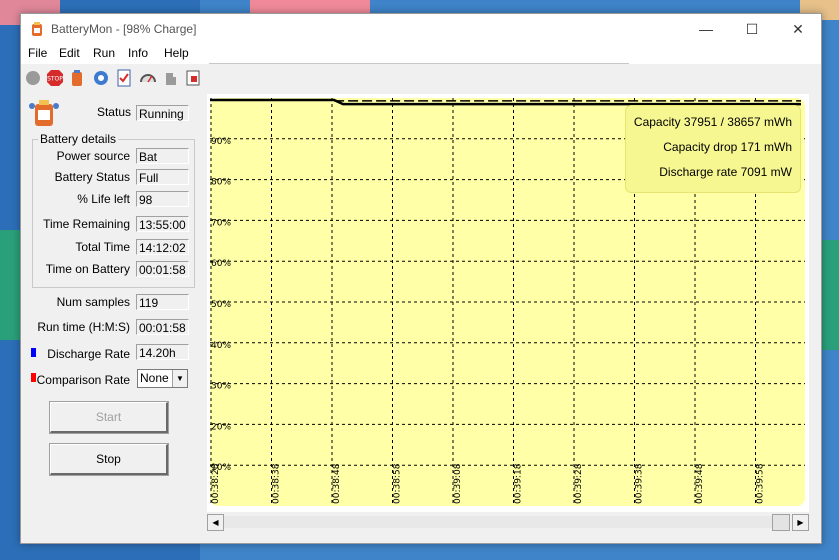 The width and height of the screenshot is (839, 560). What do you see at coordinates (798, 29) in the screenshot?
I see `close-button: ✕` at bounding box center [798, 29].